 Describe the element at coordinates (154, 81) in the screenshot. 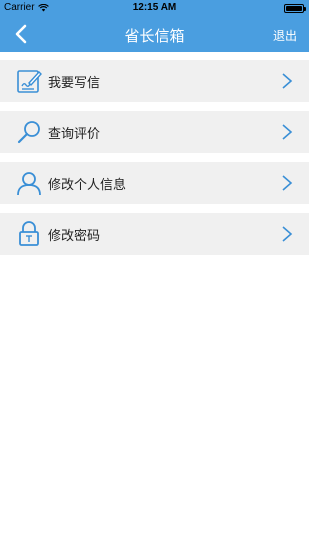

I see `menu-item-write-letter: 我要写信` at that location.